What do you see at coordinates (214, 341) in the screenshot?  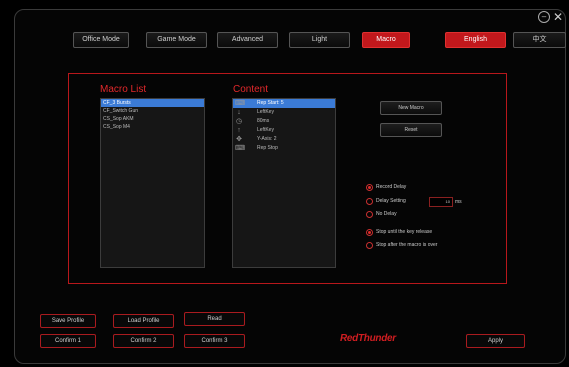 I see `confirm-3-button: Confirm 3` at bounding box center [214, 341].